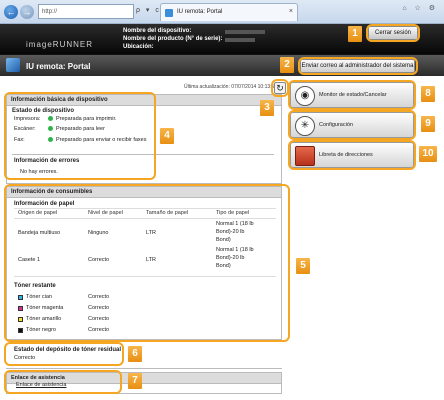 Image resolution: width=444 pixels, height=400 pixels. Describe the element at coordinates (303, 266) in the screenshot. I see `callout-5: 5` at that location.